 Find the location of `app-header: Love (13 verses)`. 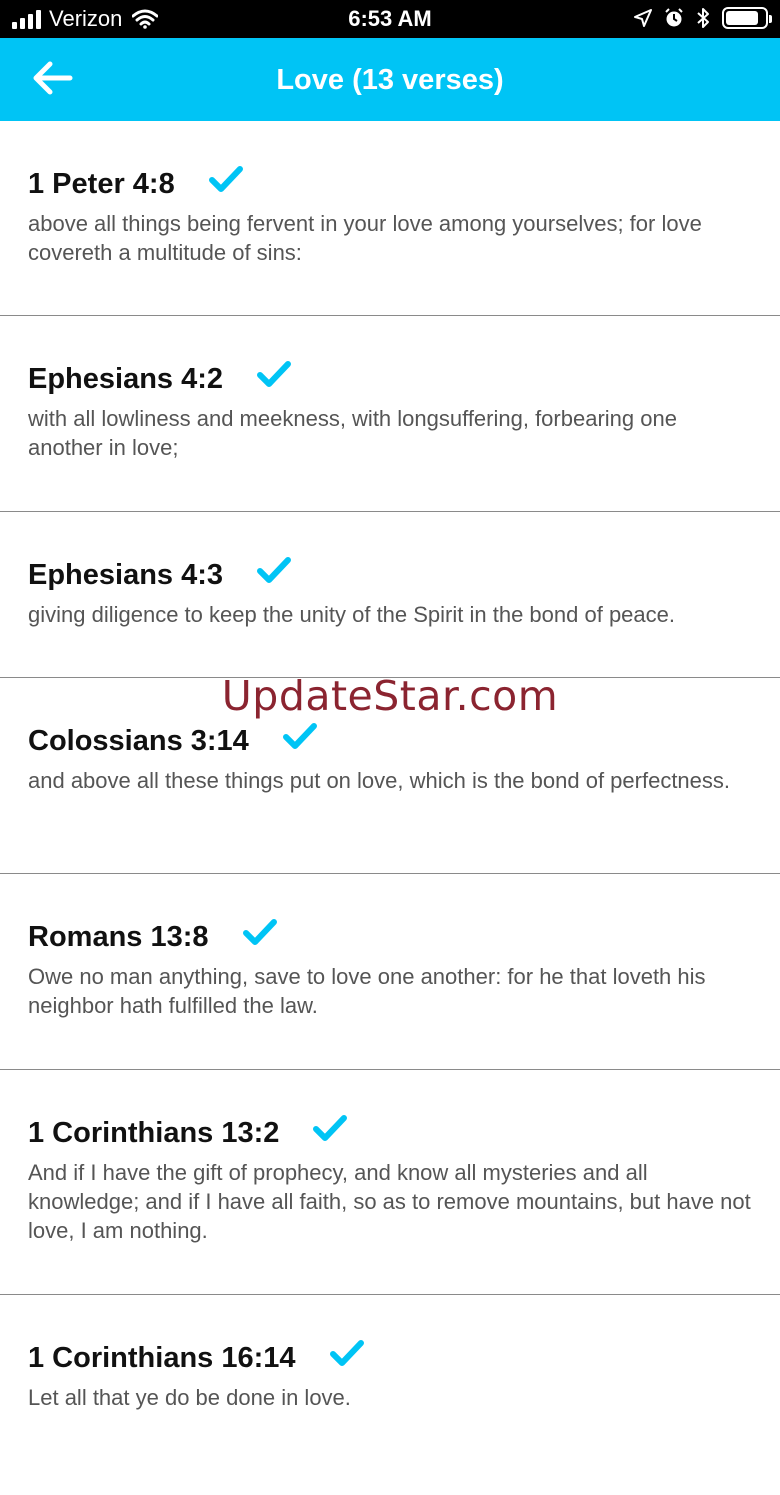

app-header: Love (13 verses) is located at coordinates (390, 79).